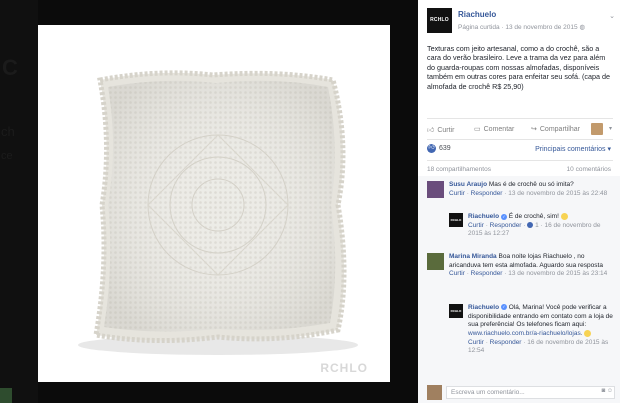  Describe the element at coordinates (468, 184) in the screenshot. I see `commenter-name: Susu Araujo` at that location.